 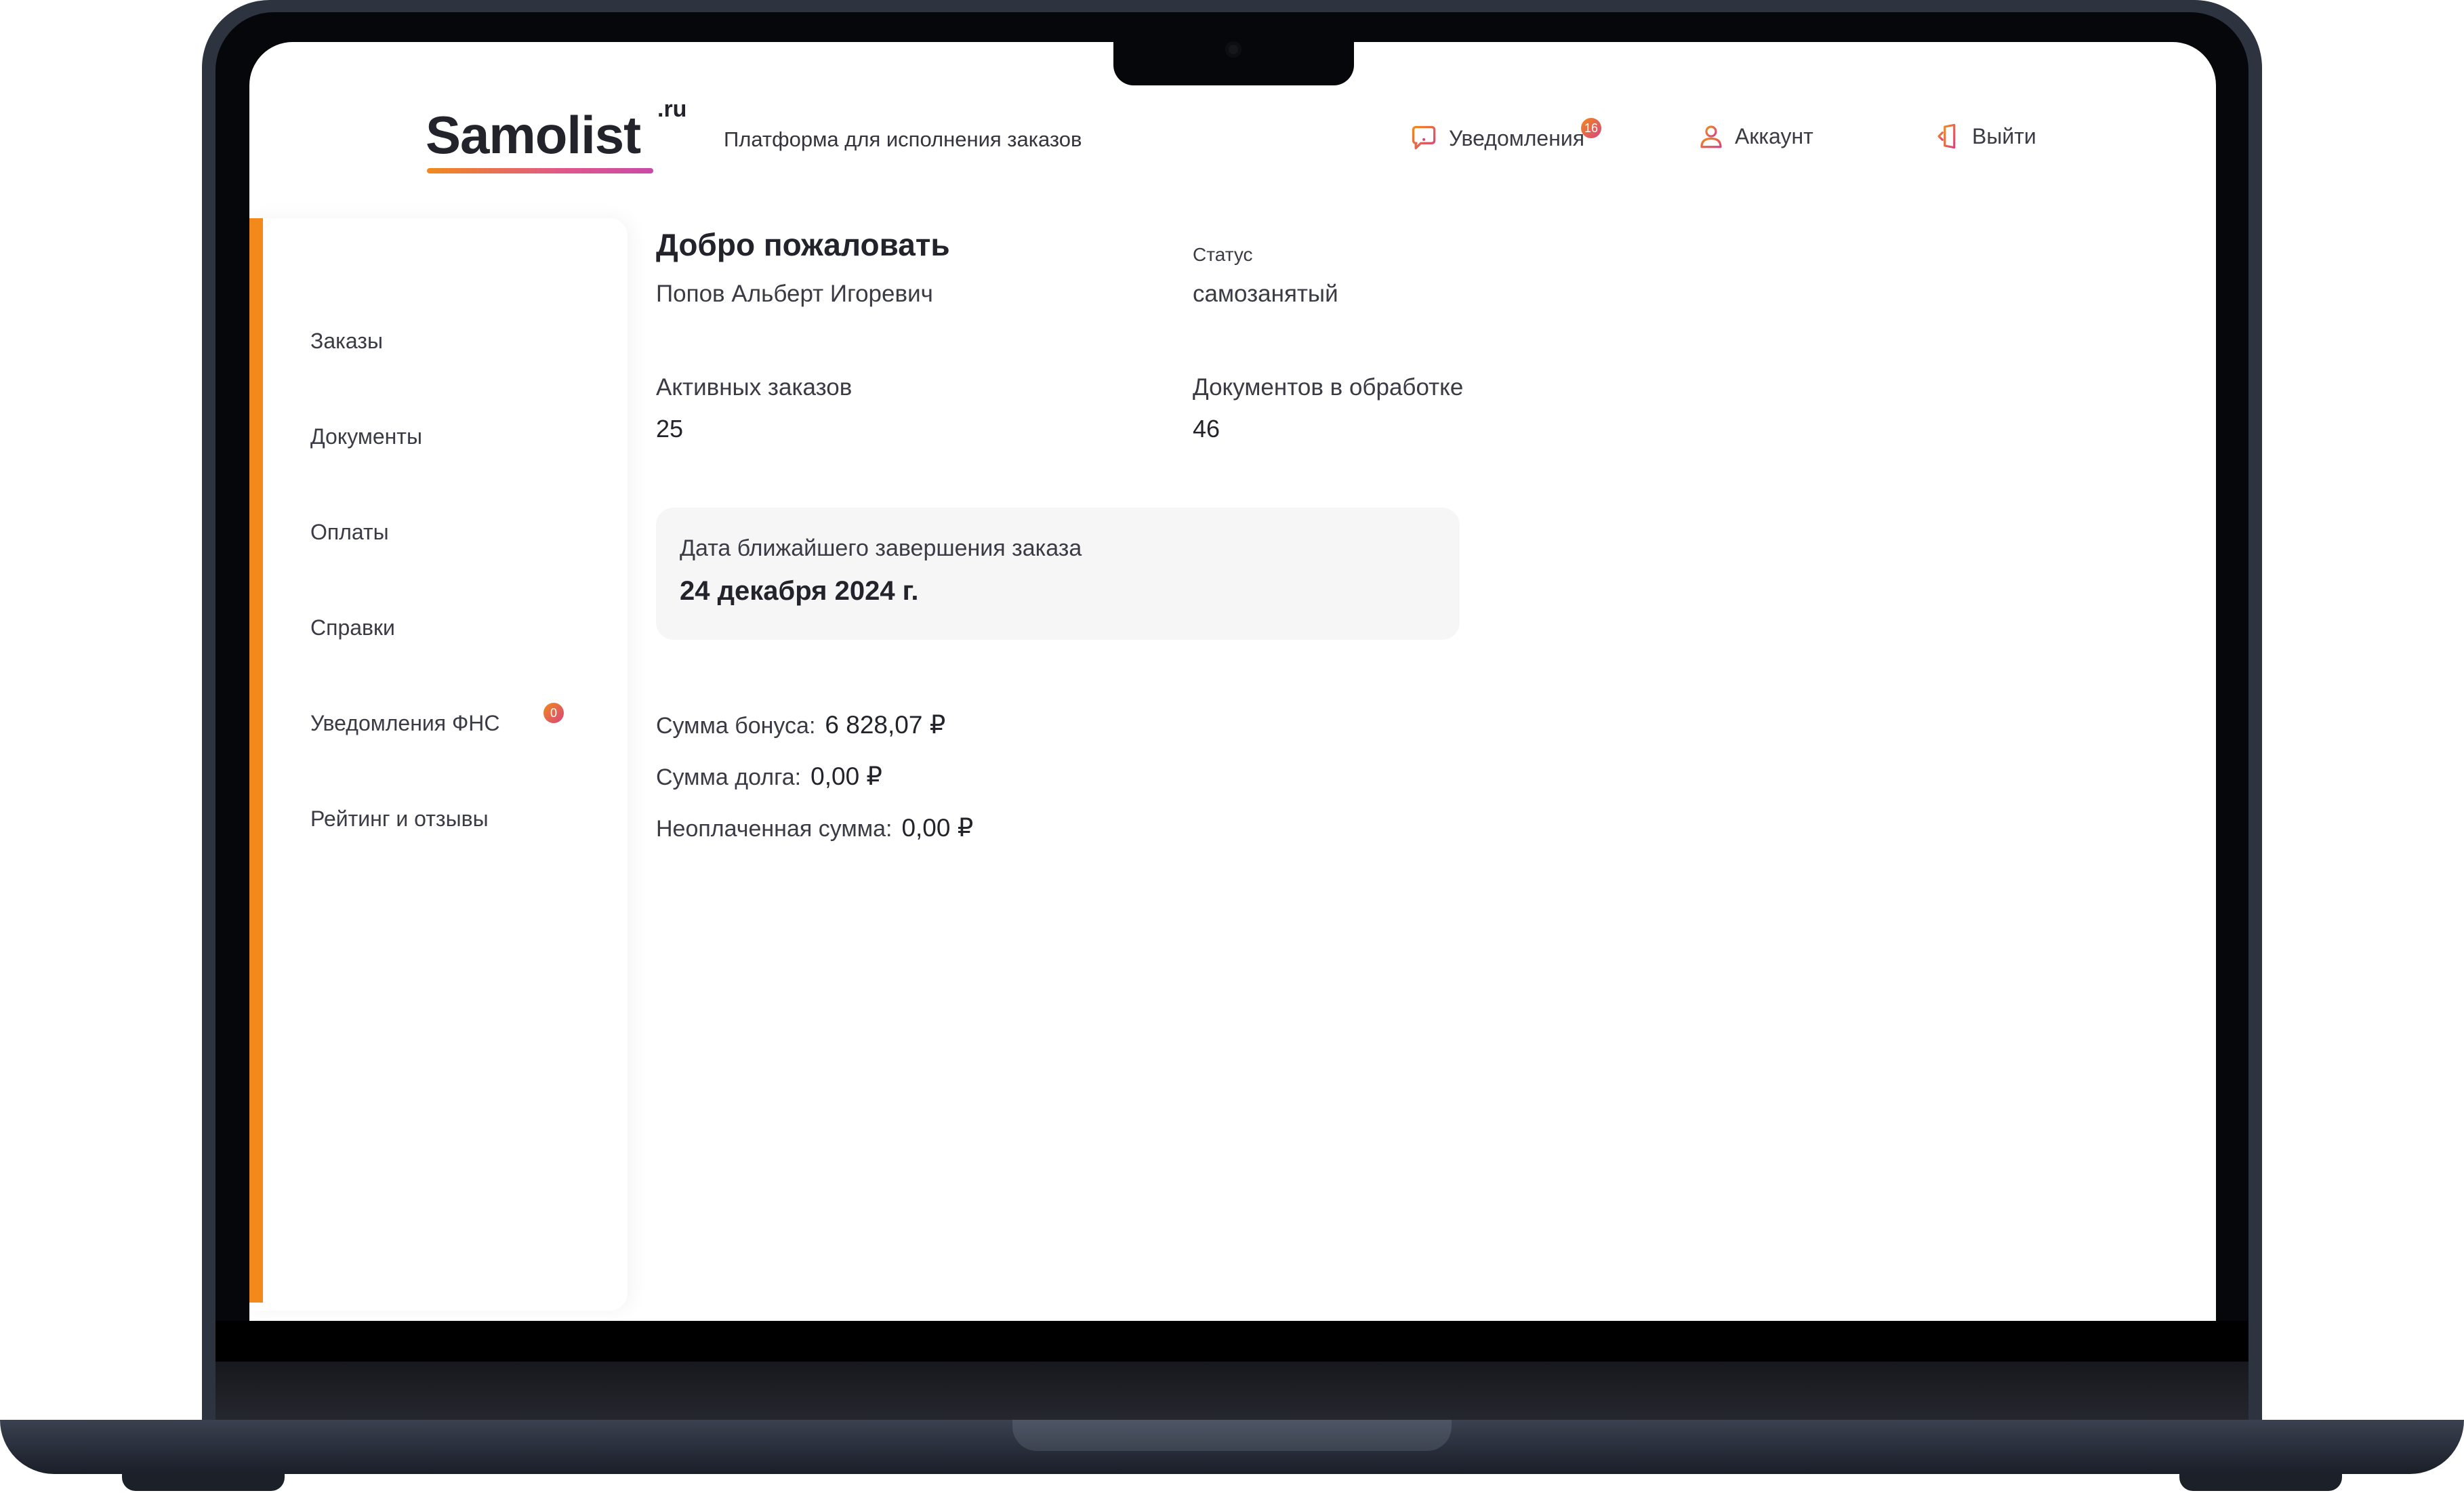 I want to click on user-icon, so click(x=1711, y=136).